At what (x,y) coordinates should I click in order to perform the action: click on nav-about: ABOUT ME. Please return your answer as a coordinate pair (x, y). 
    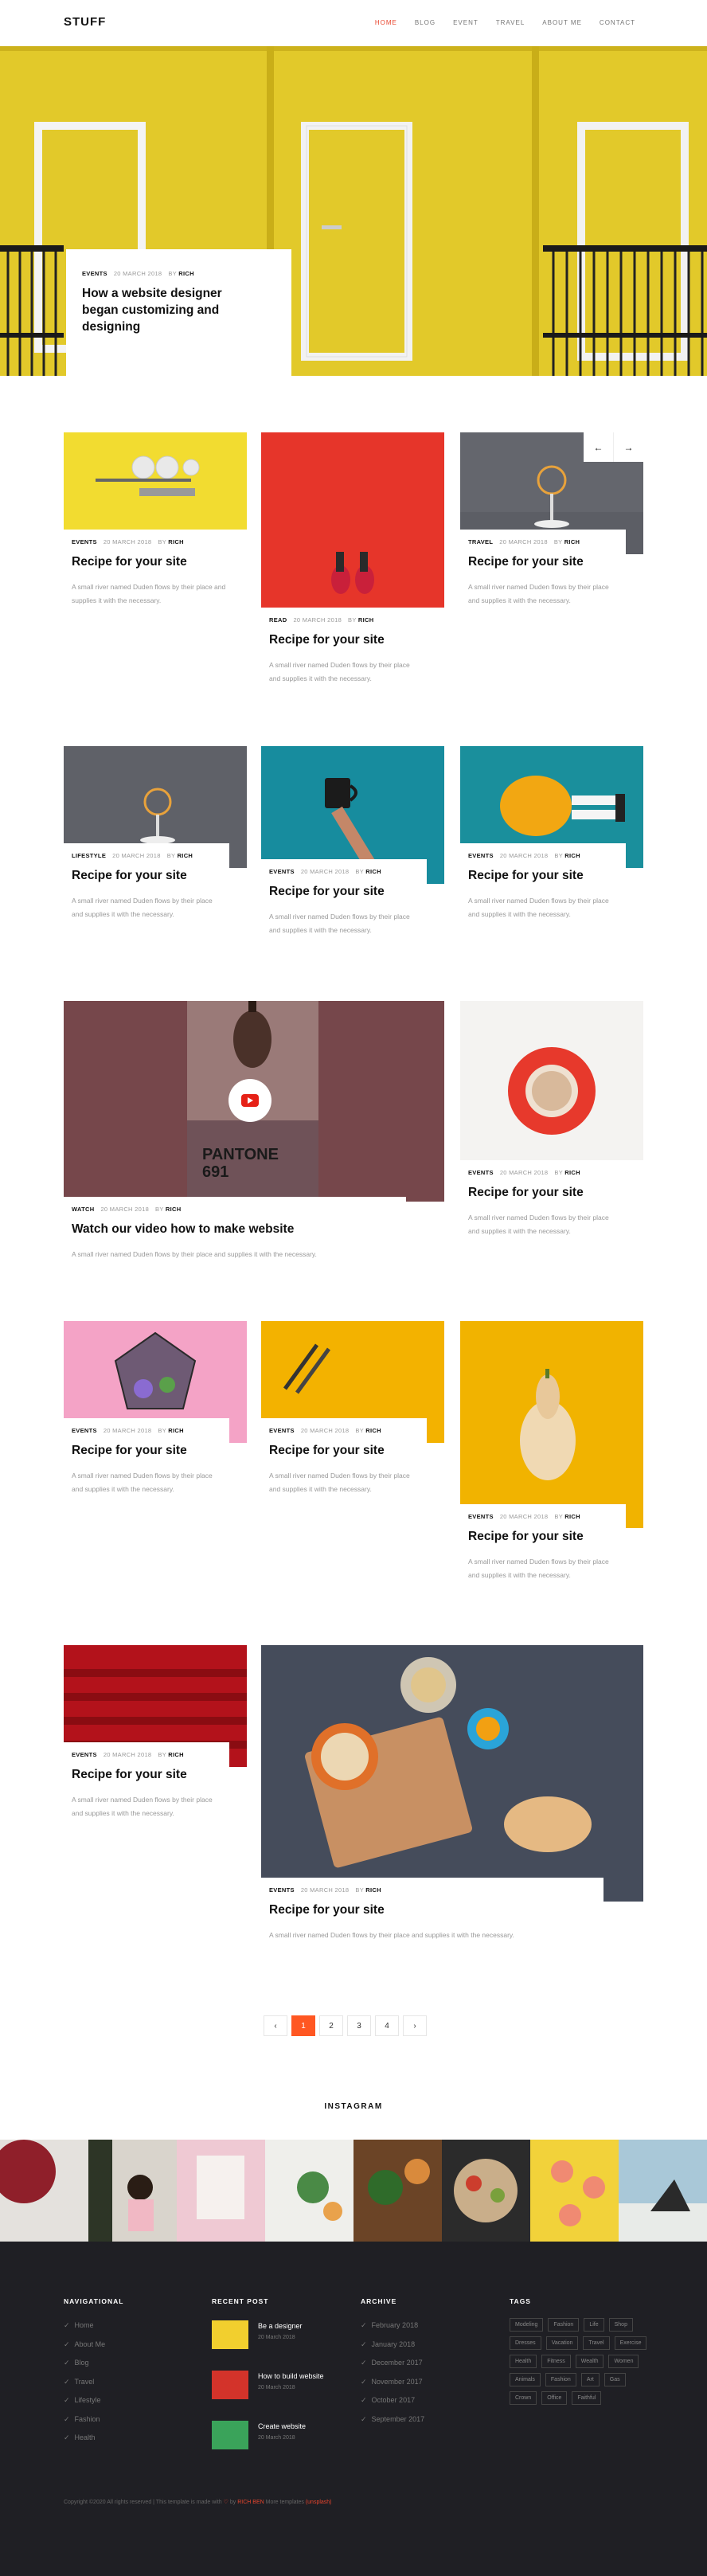
    Looking at the image, I should click on (562, 22).